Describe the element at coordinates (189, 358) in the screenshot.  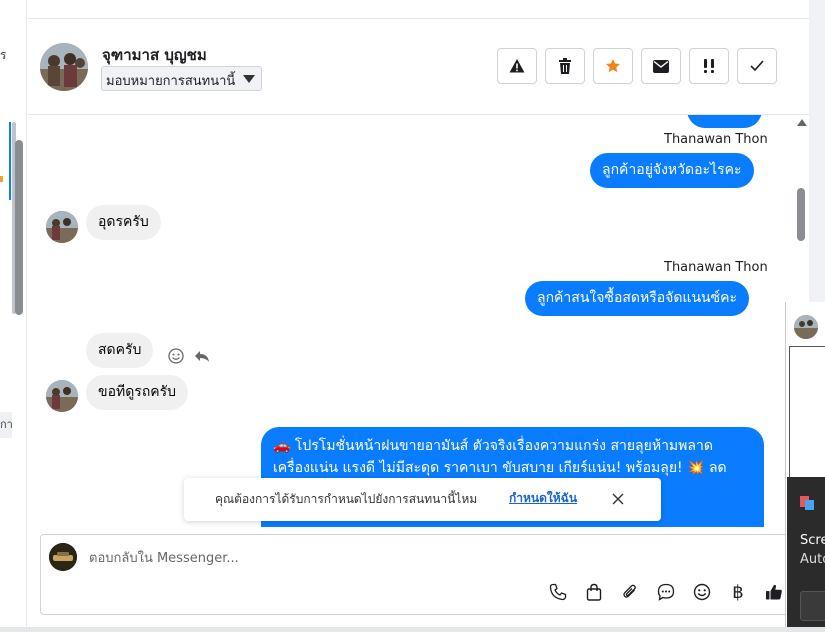
I see `message-actions` at that location.